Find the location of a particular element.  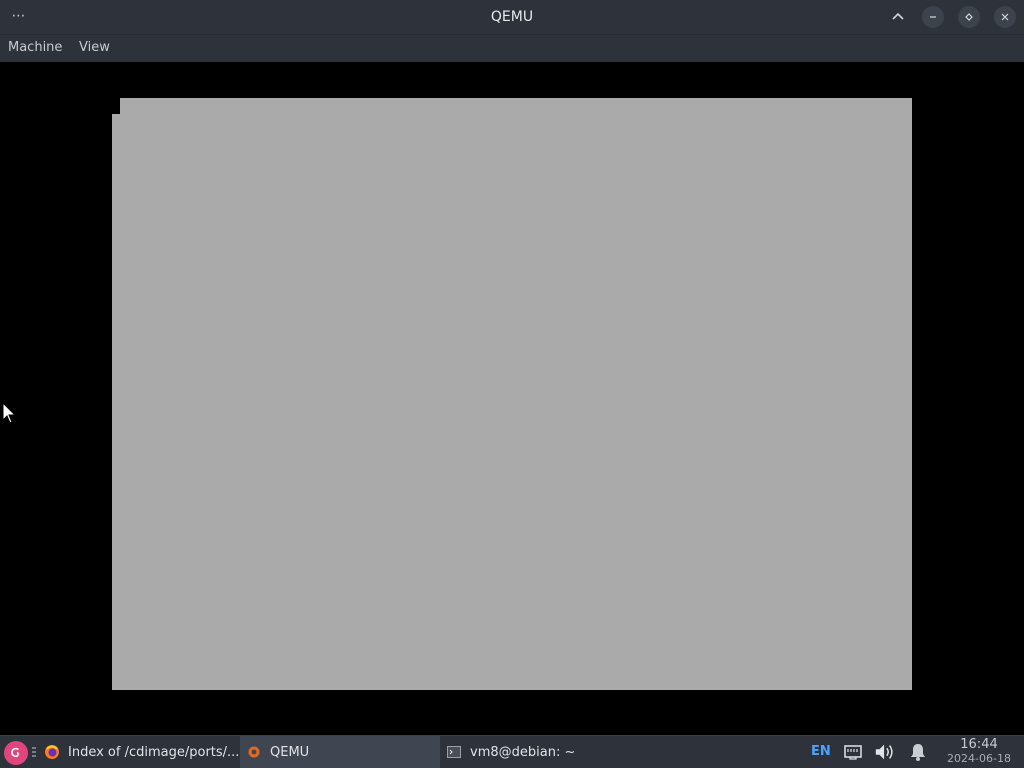

clock-time: 16:44 is located at coordinates (979, 744).